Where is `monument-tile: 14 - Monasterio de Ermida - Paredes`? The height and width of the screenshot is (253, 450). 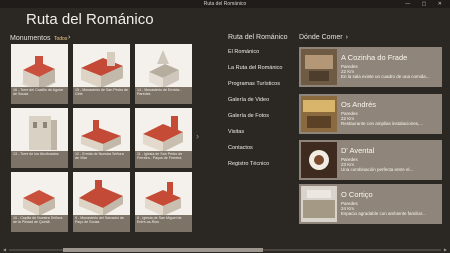 monument-tile: 14 - Monasterio de Ermida - Paredes is located at coordinates (163, 74).